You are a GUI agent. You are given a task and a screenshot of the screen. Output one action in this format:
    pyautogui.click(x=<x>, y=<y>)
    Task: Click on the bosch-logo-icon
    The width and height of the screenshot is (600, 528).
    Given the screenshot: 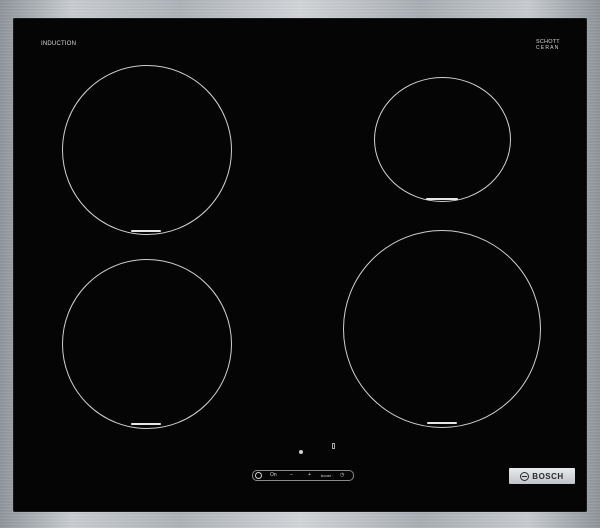 What is the action you would take?
    pyautogui.click(x=525, y=476)
    